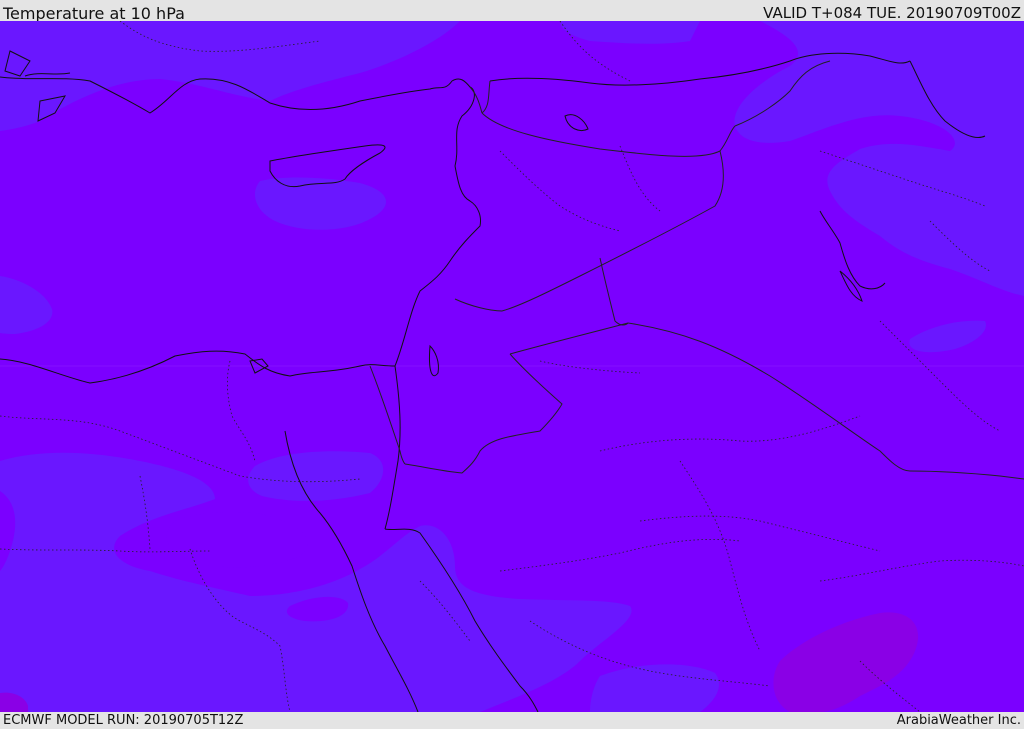 This screenshot has width=1024, height=729. Describe the element at coordinates (123, 720) in the screenshot. I see `model-run-label: ECMWF MODEL RUN: 20190705T12Z` at that location.